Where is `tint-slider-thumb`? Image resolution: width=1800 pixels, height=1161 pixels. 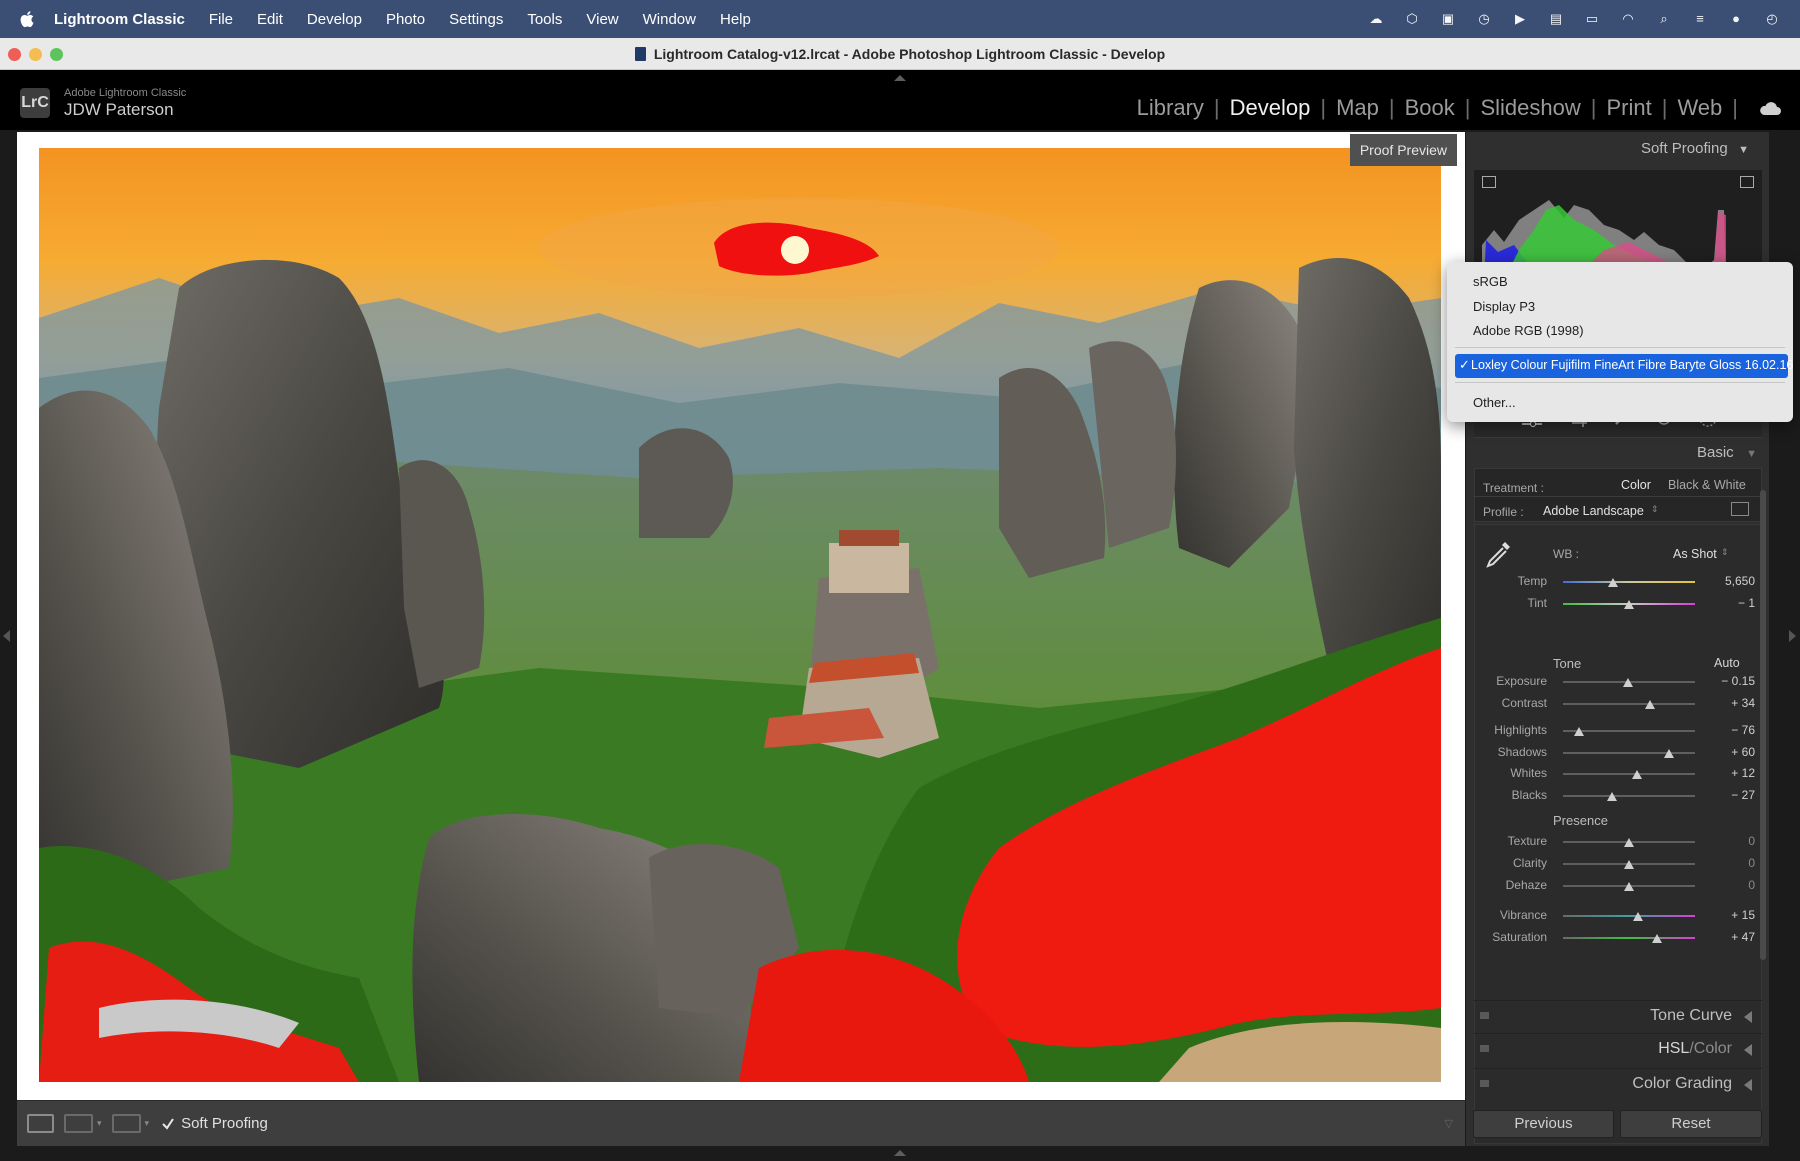 tint-slider-thumb is located at coordinates (1629, 604).